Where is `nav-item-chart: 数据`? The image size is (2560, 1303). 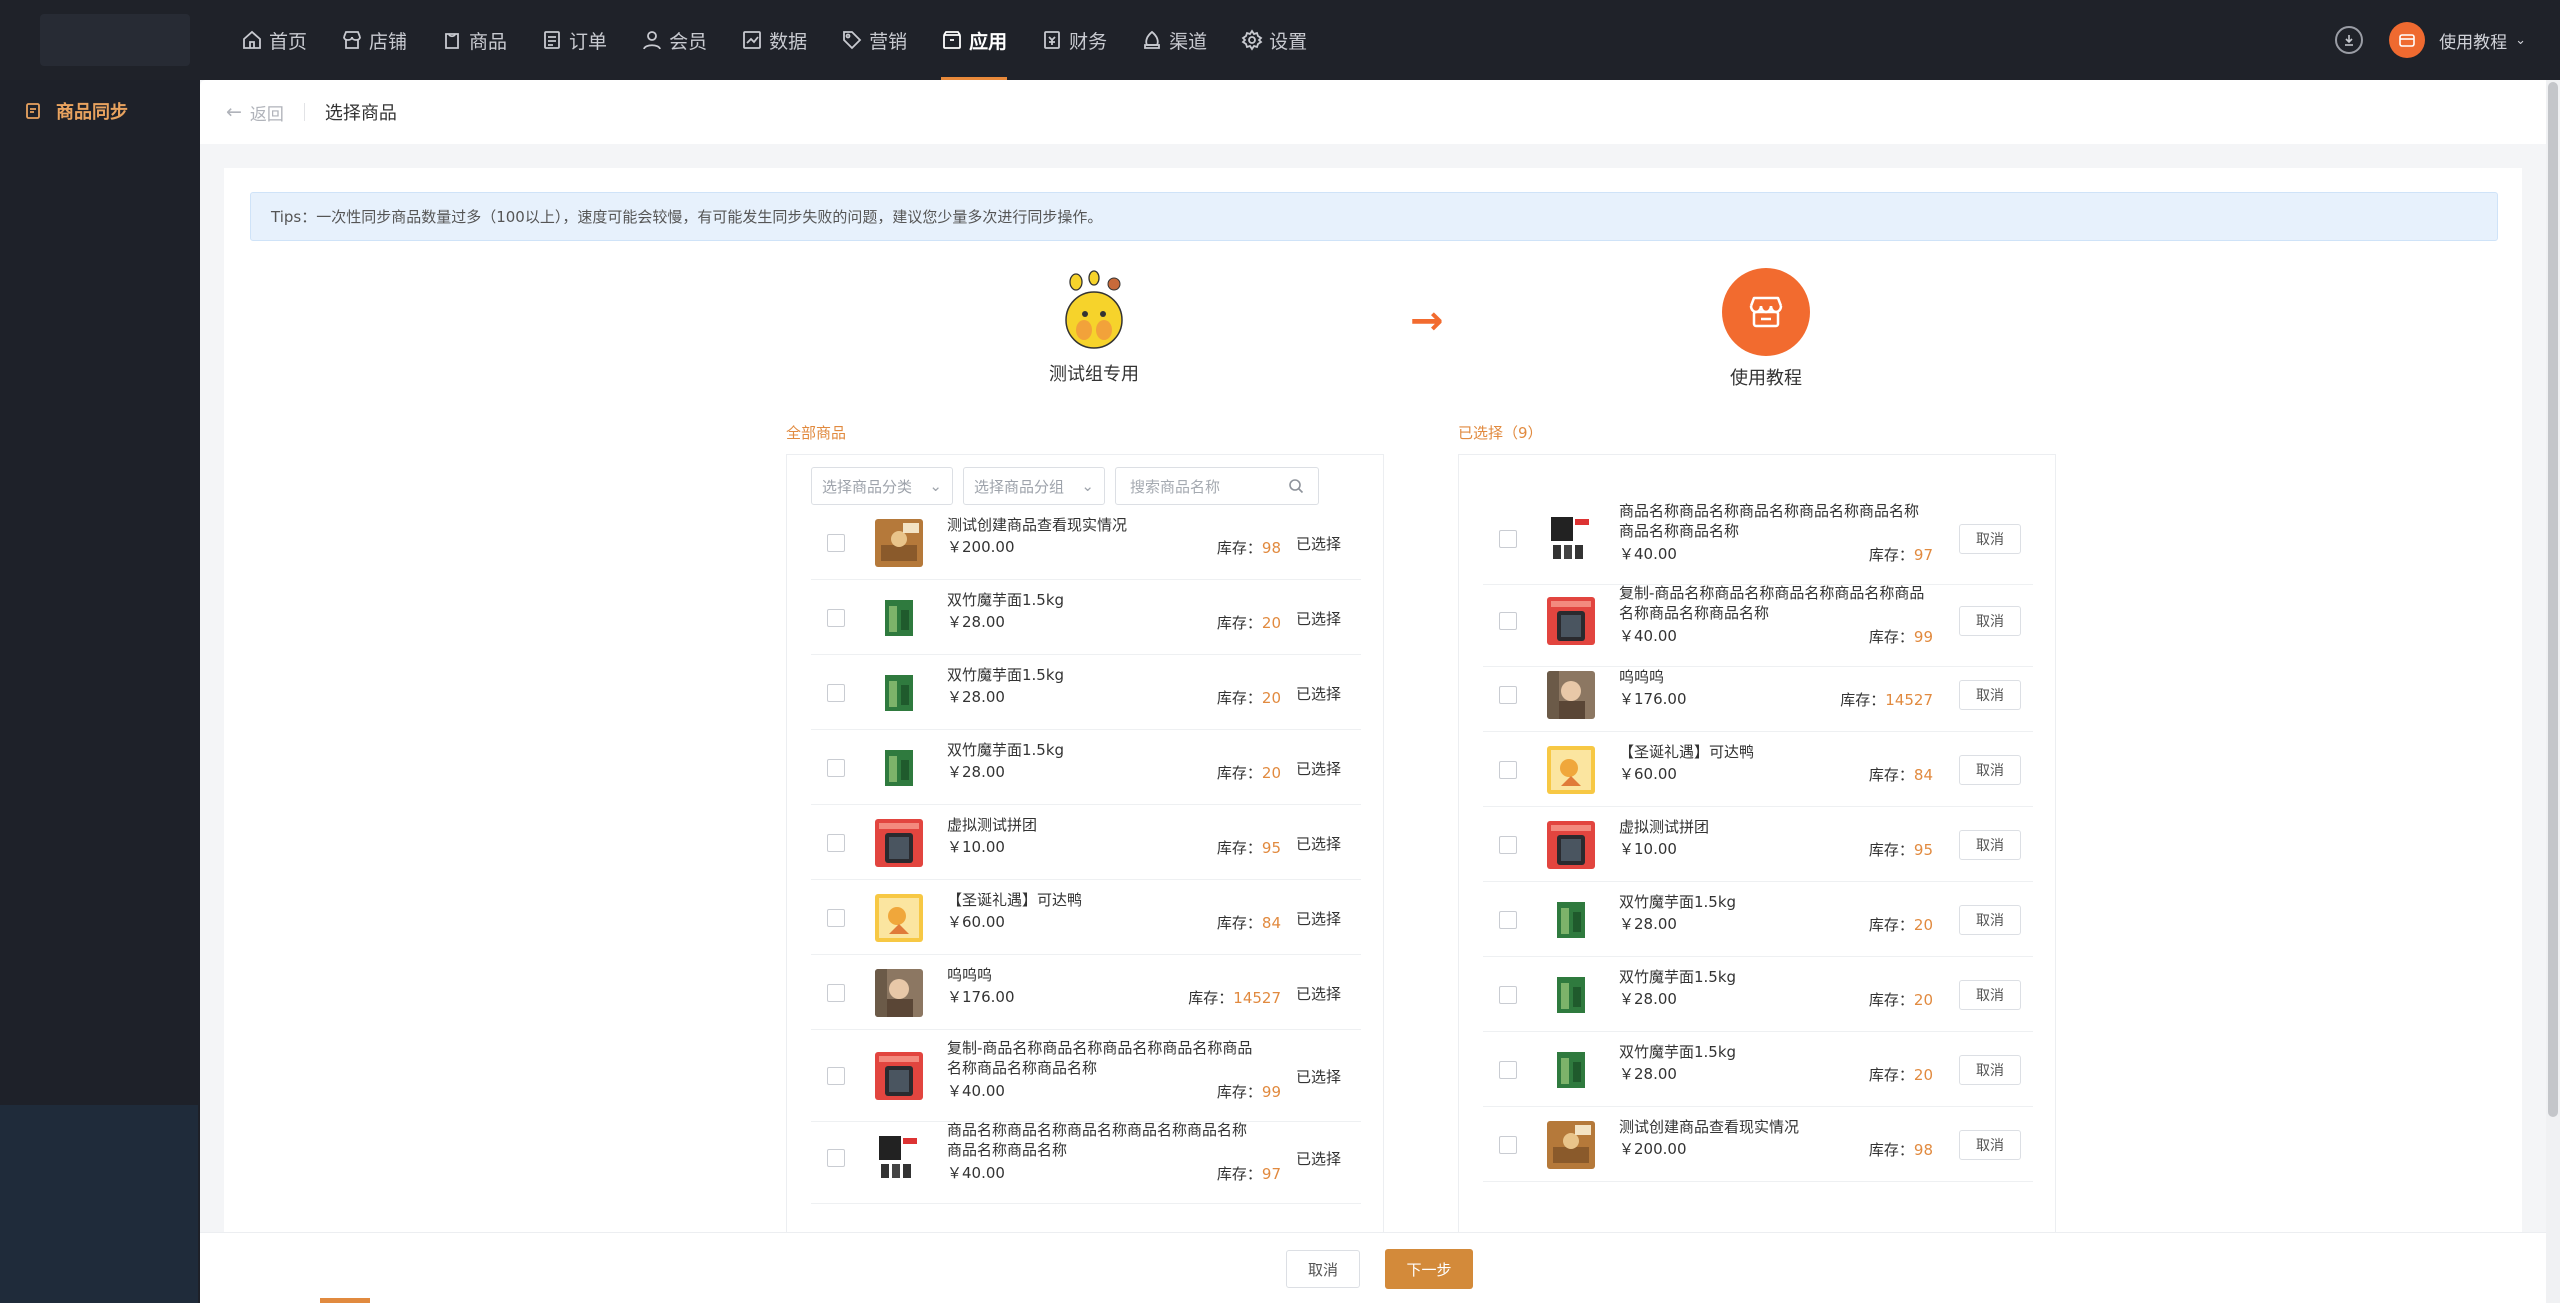
nav-item-chart: 数据 is located at coordinates (774, 40).